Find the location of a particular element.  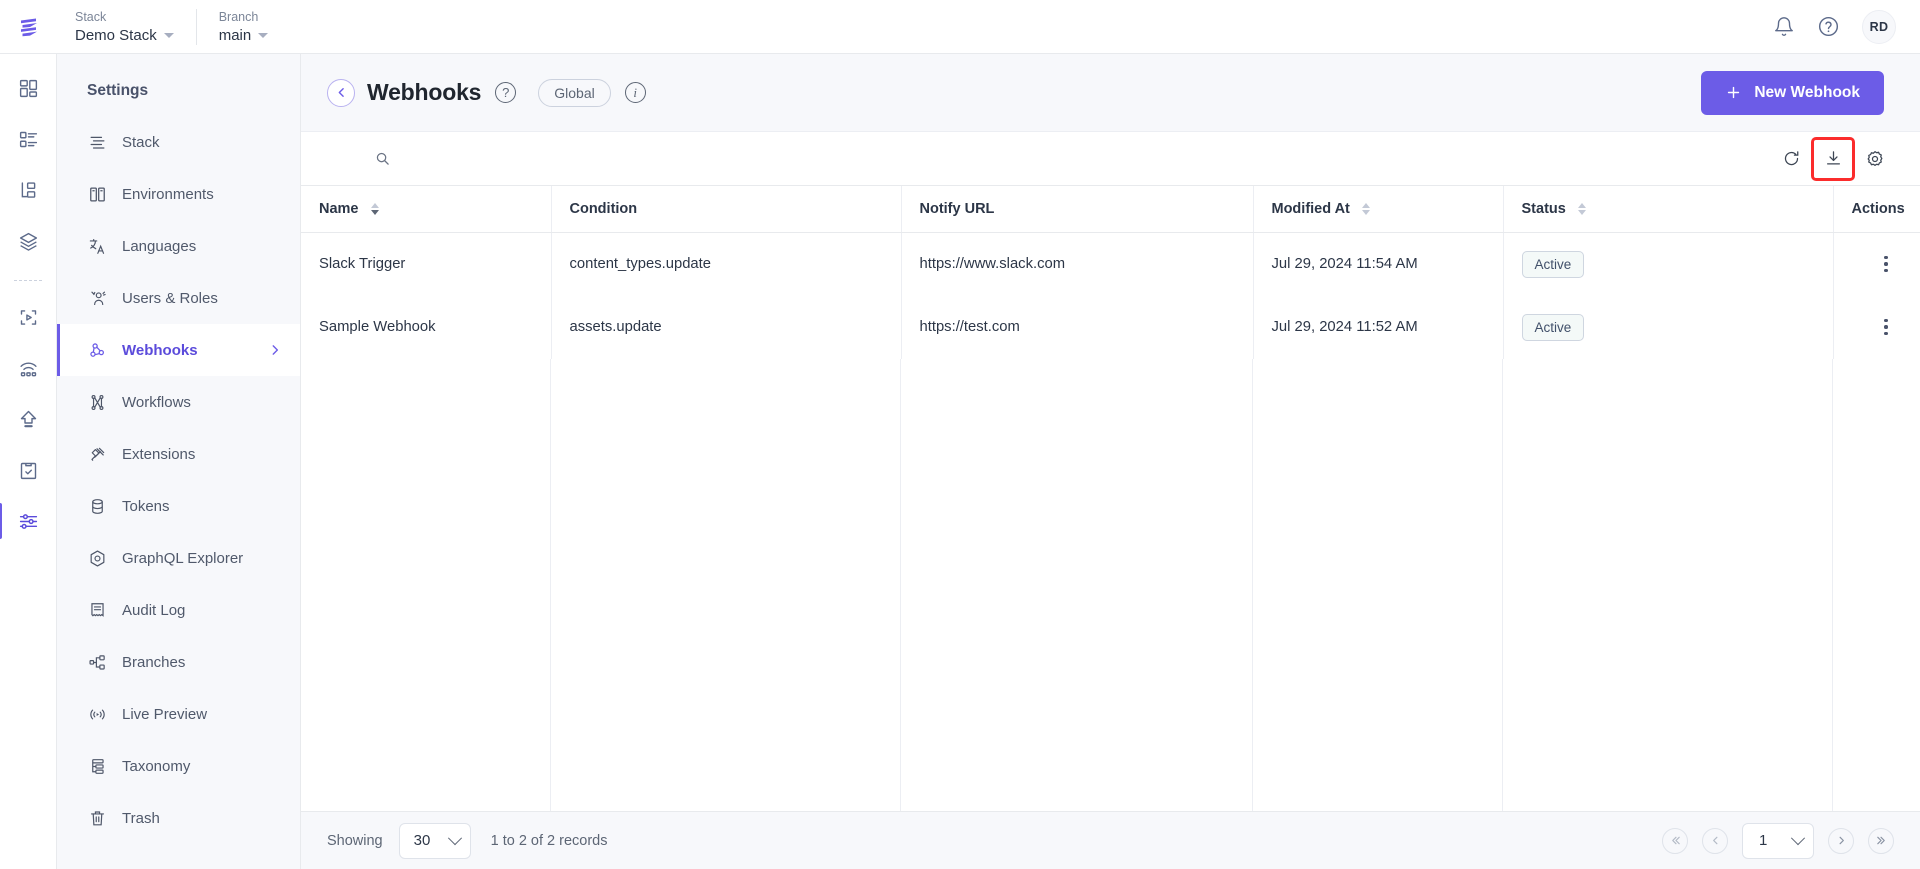

sidebar-item-environments: Environments is located at coordinates (178, 194).